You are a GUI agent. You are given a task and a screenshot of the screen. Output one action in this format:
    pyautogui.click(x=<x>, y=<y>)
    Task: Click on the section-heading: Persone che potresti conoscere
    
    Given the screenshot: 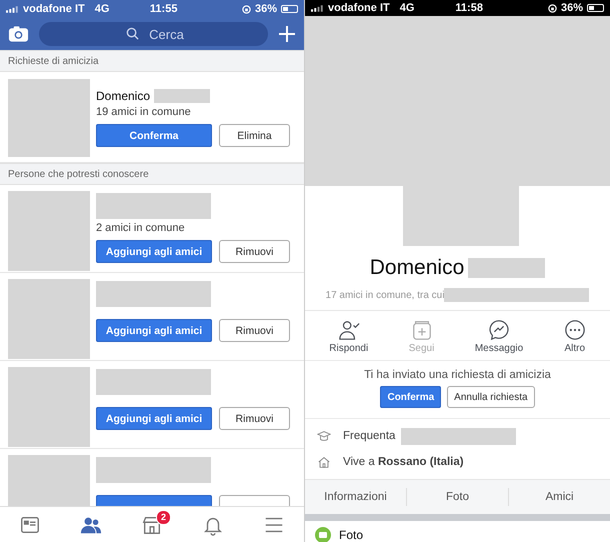 What is the action you would take?
    pyautogui.click(x=78, y=174)
    